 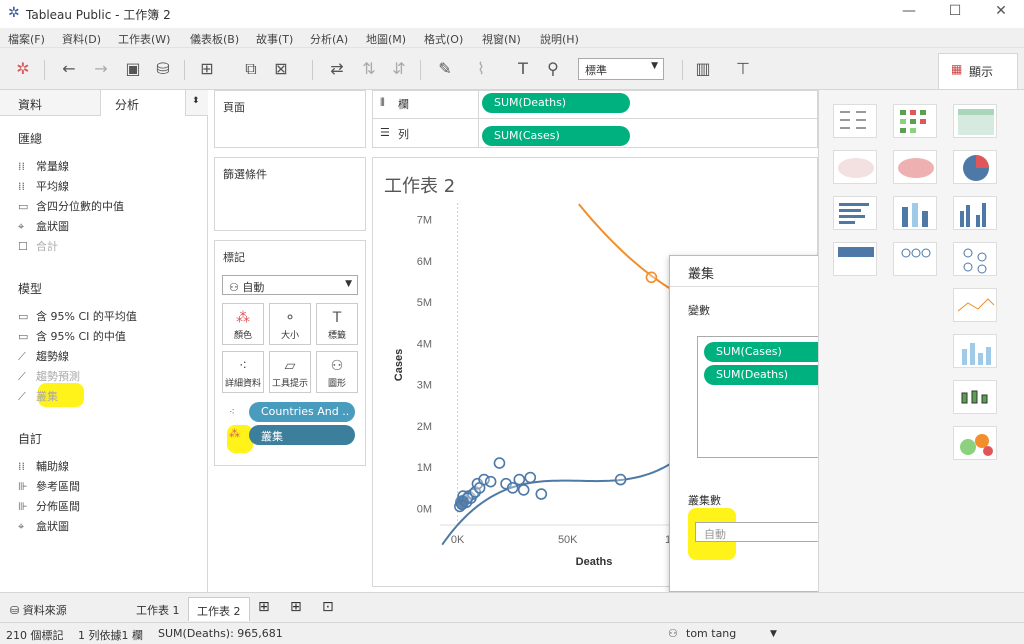 What do you see at coordinates (512, 607) in the screenshot?
I see `sheet-tabs-bar: ⛁ 資料來源 工作表 1 工作表 2 ⊞ ⊞ ⊡` at bounding box center [512, 607].